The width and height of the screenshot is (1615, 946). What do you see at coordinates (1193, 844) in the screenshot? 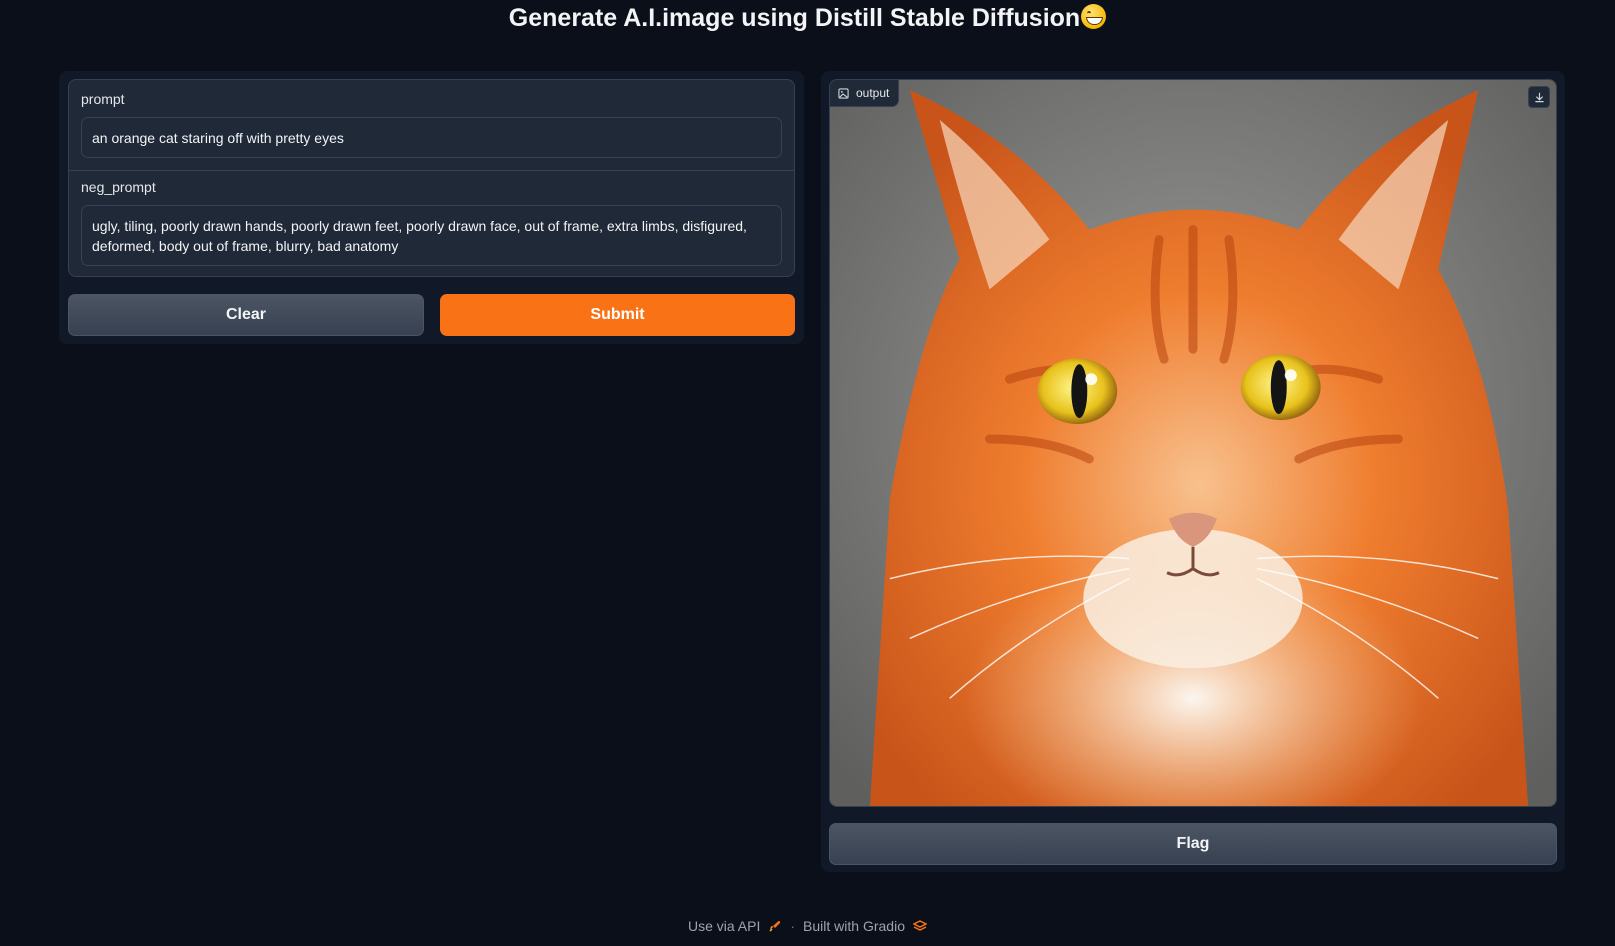
I see `flag-button: Flag` at bounding box center [1193, 844].